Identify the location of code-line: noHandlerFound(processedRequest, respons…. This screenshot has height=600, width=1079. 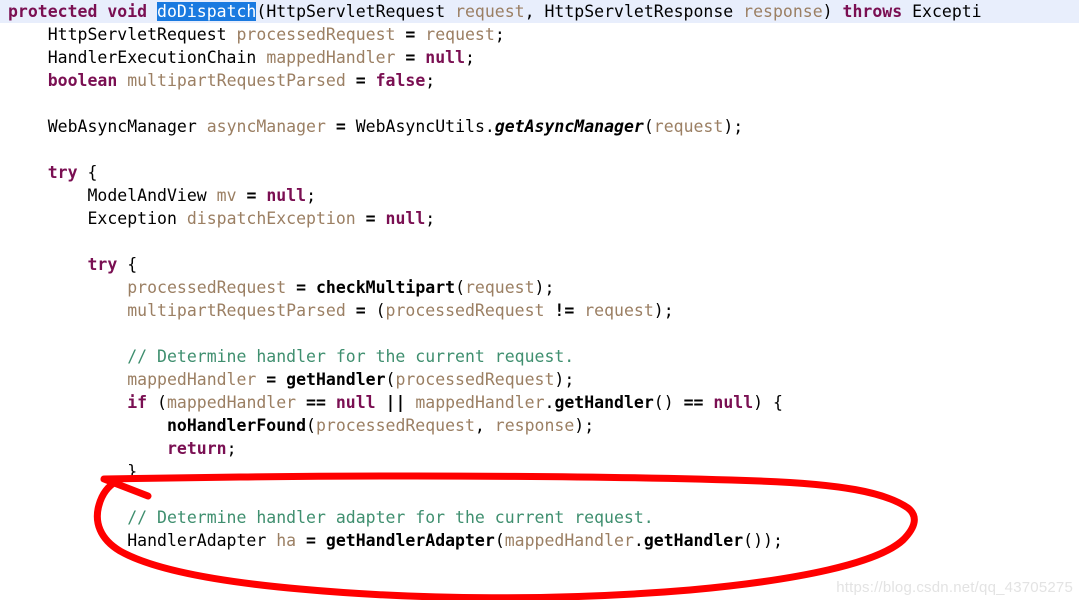
(539, 425).